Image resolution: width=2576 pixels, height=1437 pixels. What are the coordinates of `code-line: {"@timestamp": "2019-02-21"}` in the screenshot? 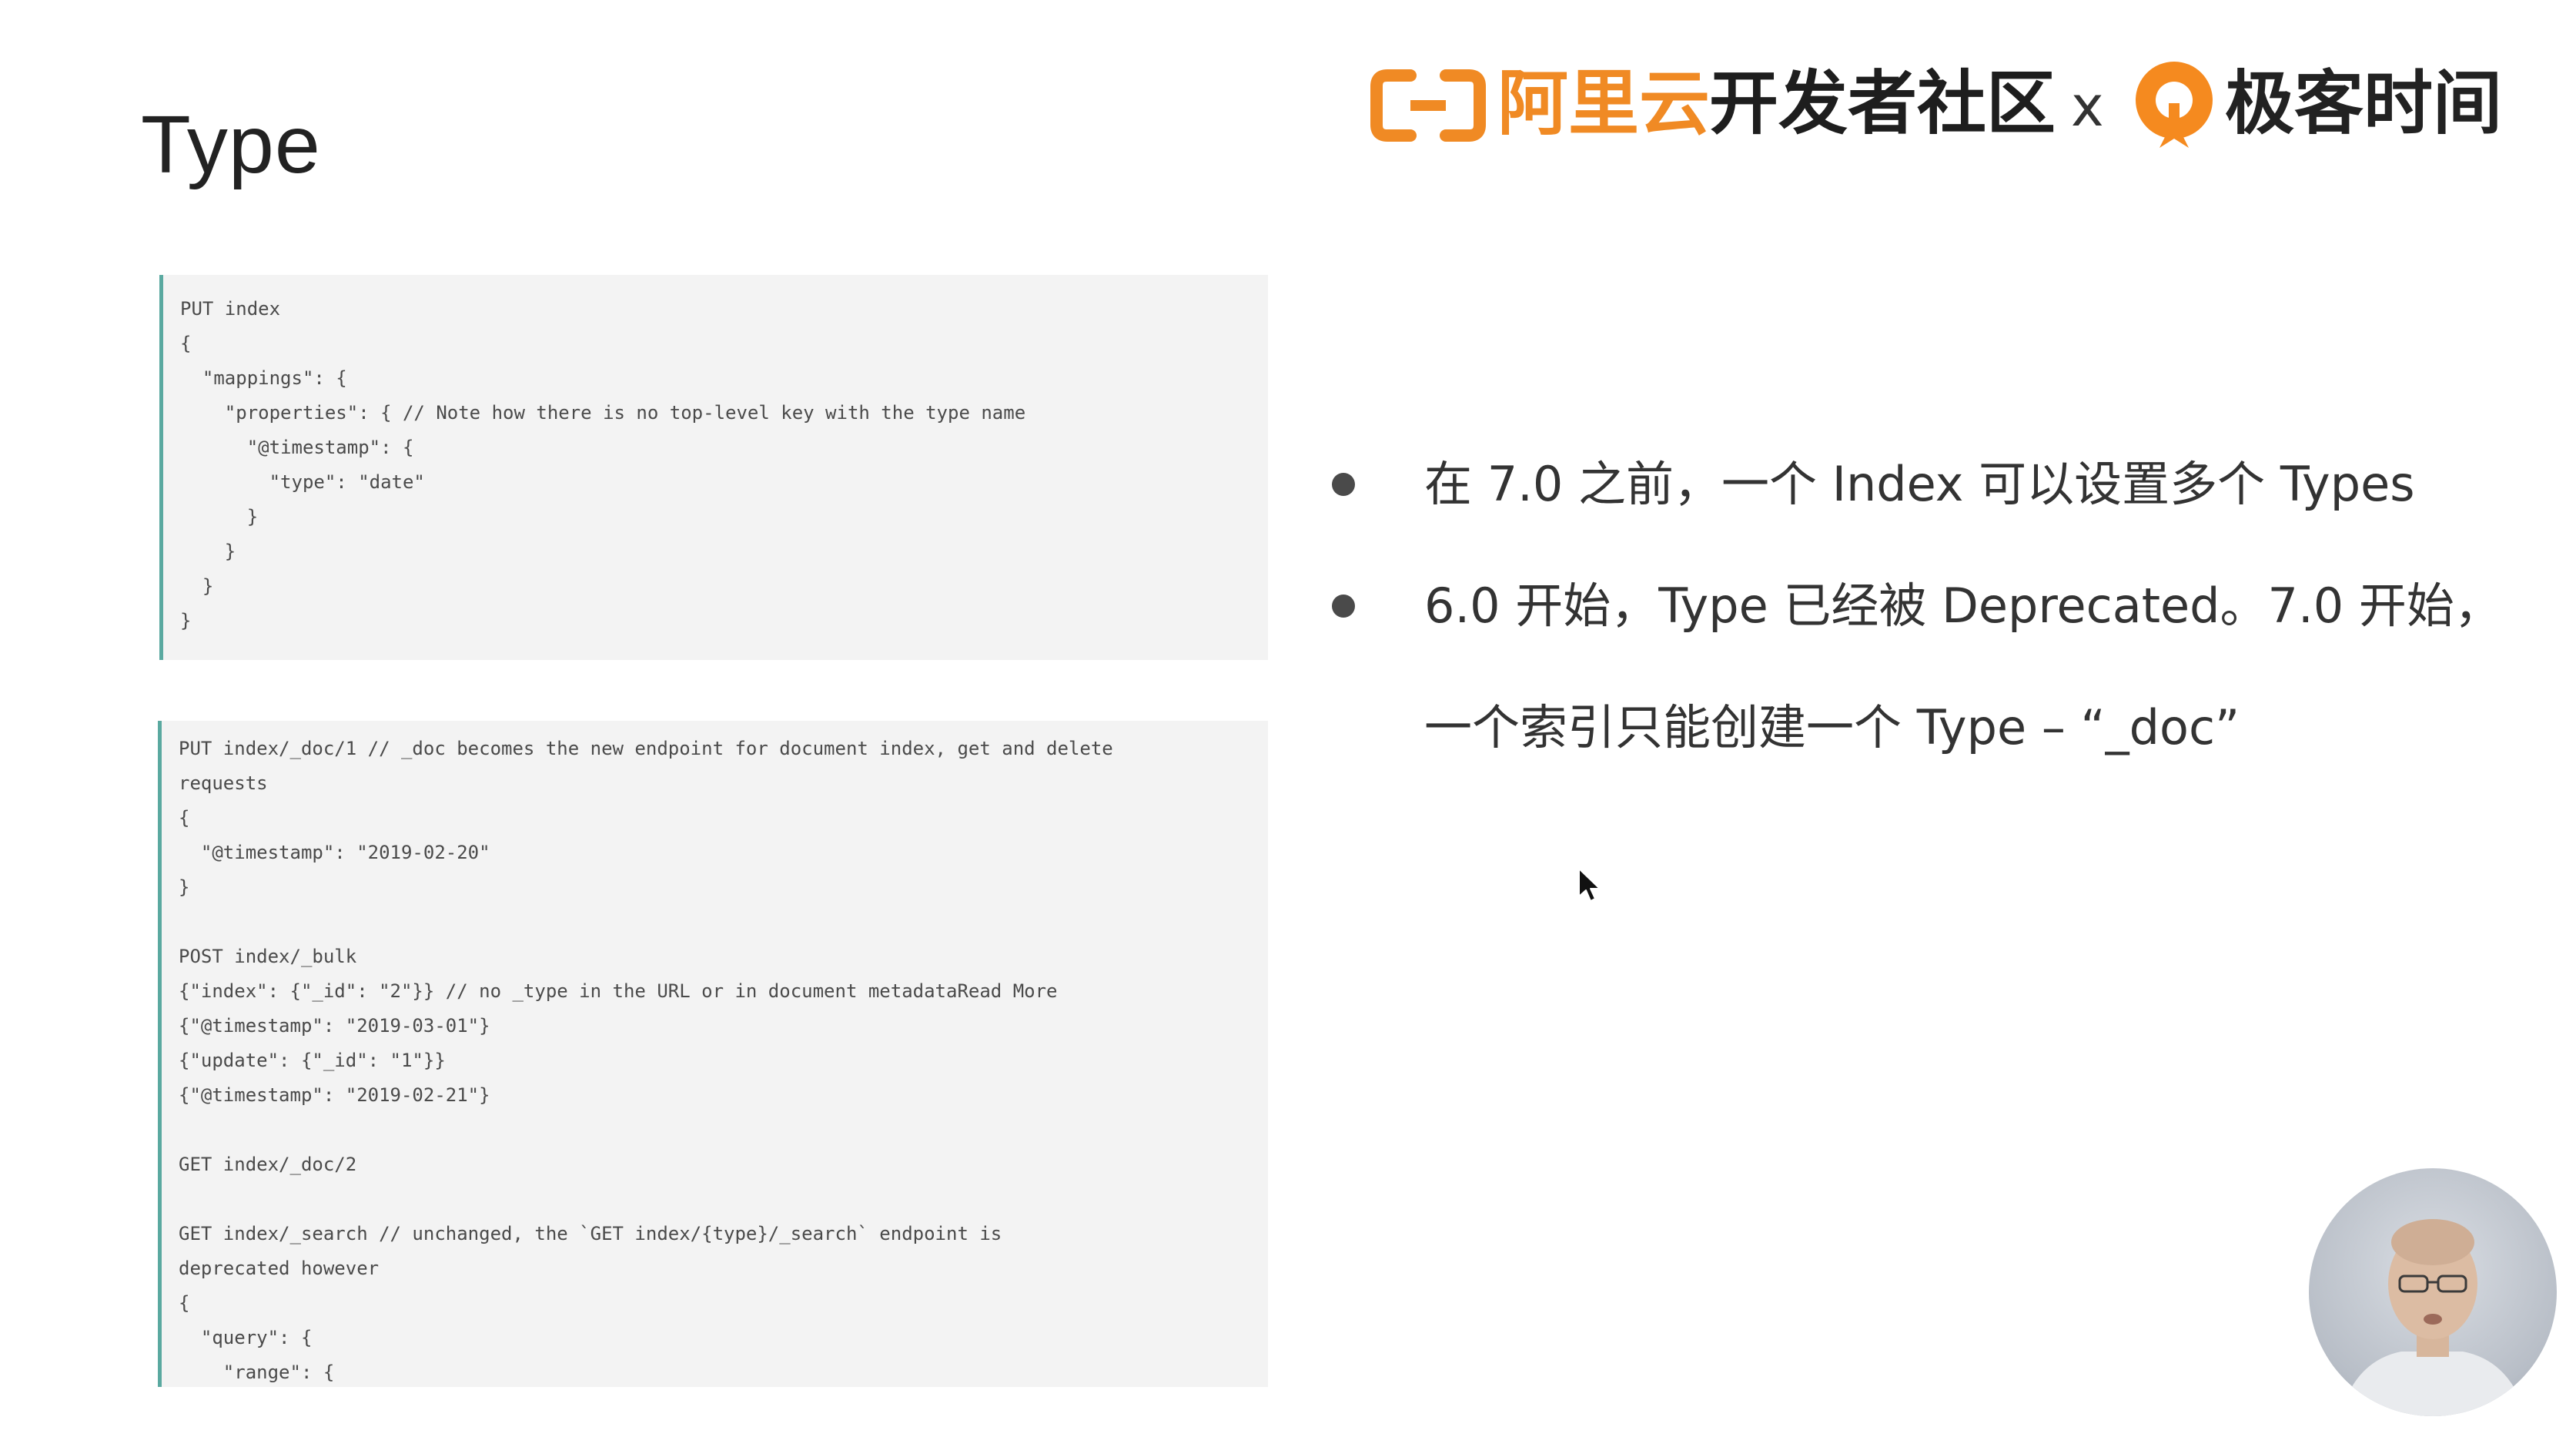 It's located at (335, 1095).